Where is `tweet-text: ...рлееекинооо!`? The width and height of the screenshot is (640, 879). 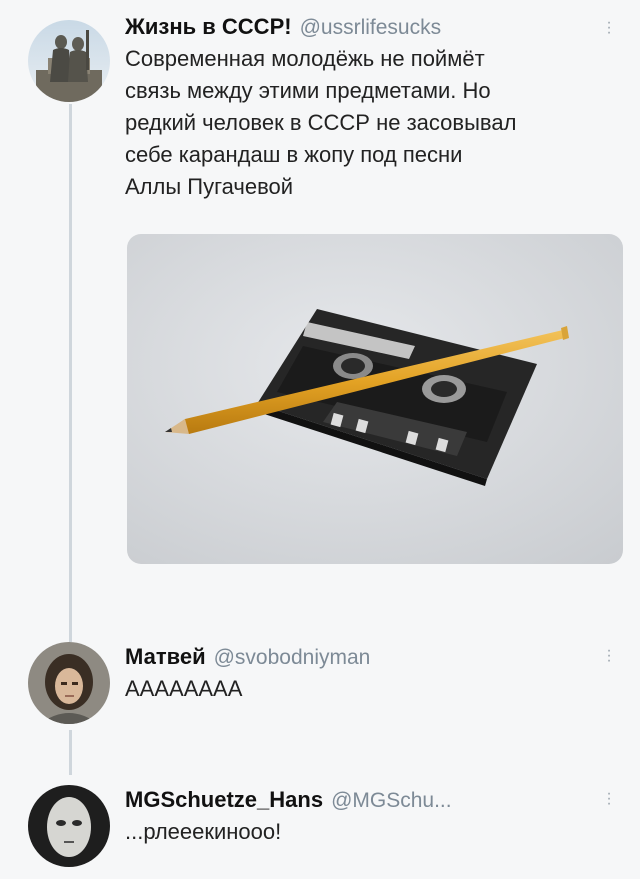
tweet-text: ...рлееекинооо! is located at coordinates (203, 831).